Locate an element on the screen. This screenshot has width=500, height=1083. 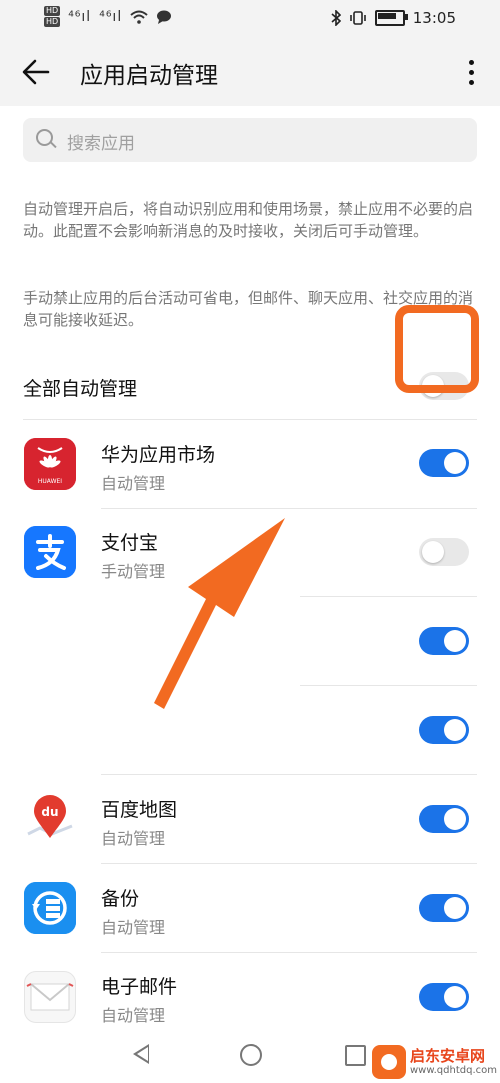
nav-recent-icon is located at coordinates (355, 1055).